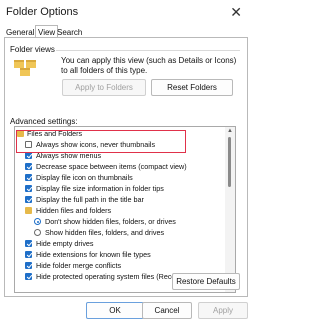 The image size is (320, 322). What do you see at coordinates (119, 233) in the screenshot?
I see `list-item: Show hidden files, folders, and drives` at bounding box center [119, 233].